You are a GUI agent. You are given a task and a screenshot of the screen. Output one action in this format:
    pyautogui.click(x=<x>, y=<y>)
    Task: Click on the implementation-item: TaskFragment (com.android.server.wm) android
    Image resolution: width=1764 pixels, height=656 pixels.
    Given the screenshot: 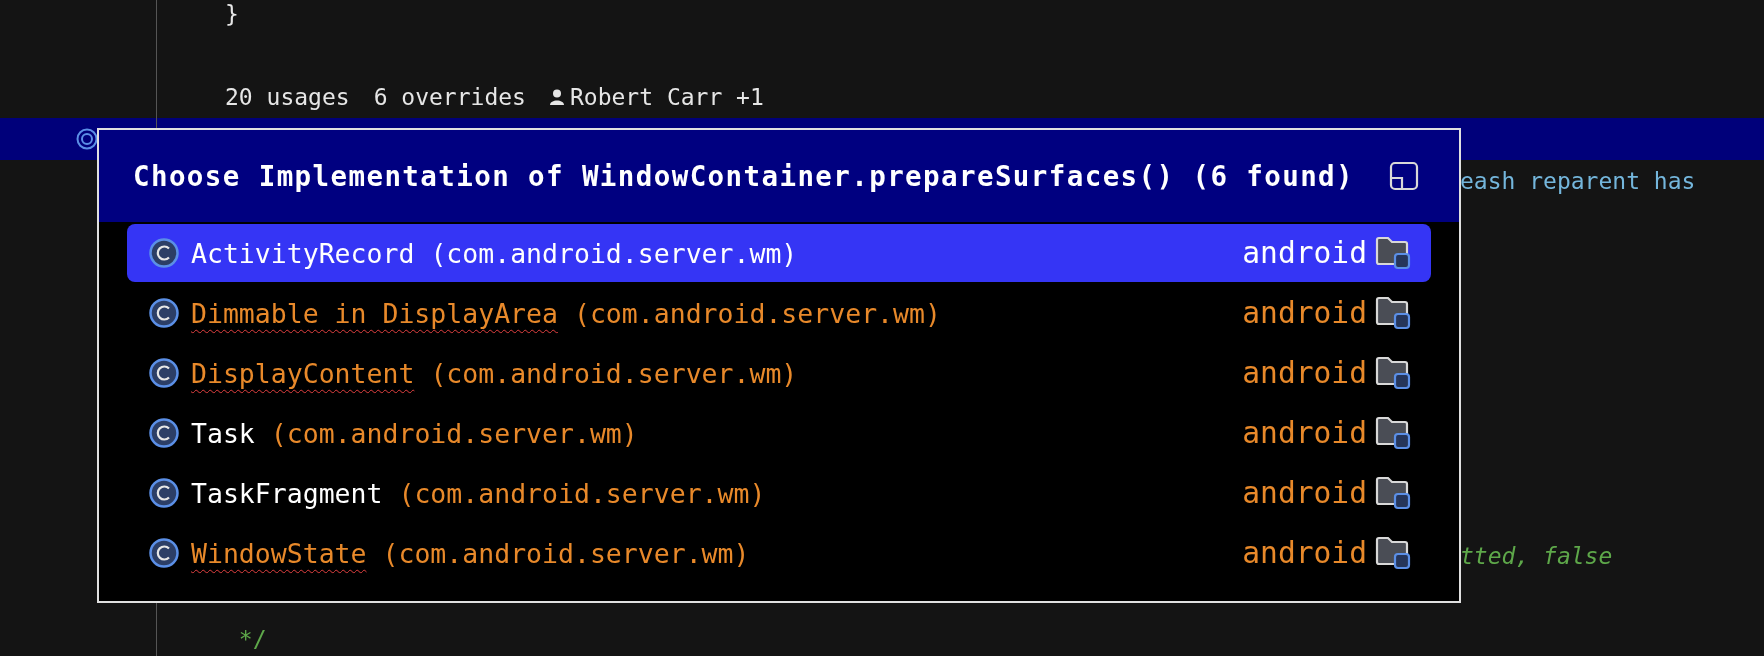 What is the action you would take?
    pyautogui.click(x=779, y=493)
    